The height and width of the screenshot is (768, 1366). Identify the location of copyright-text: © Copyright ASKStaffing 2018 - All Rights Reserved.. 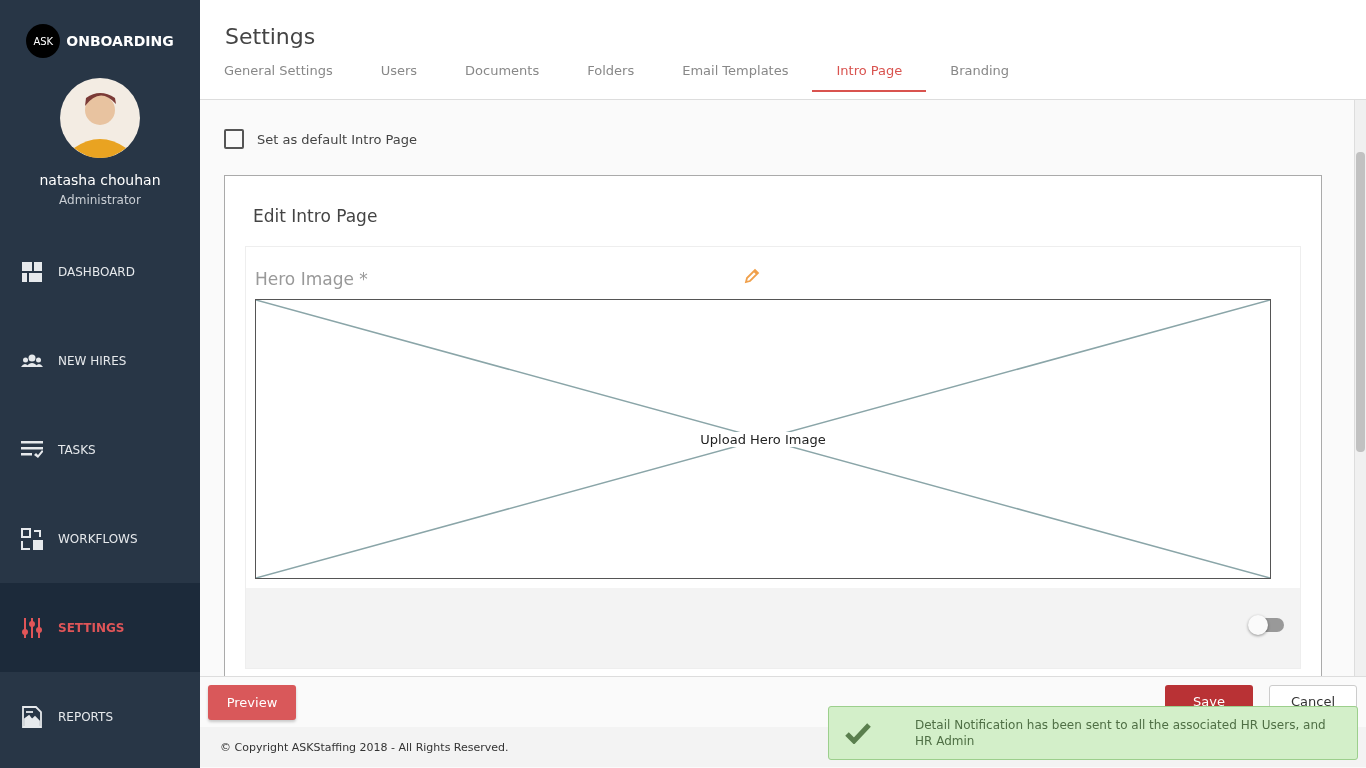
(364, 747).